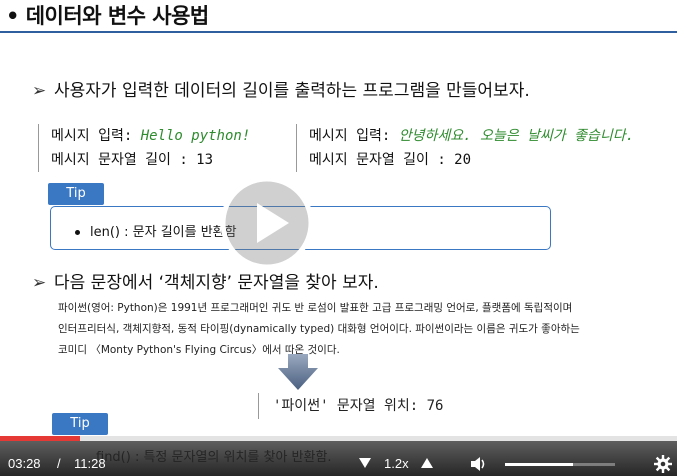  I want to click on bullet-1: ➢ 사용자가 입력한 데이터의 길이를 출력하는 프로그램을 만들어보자., so click(281, 88).